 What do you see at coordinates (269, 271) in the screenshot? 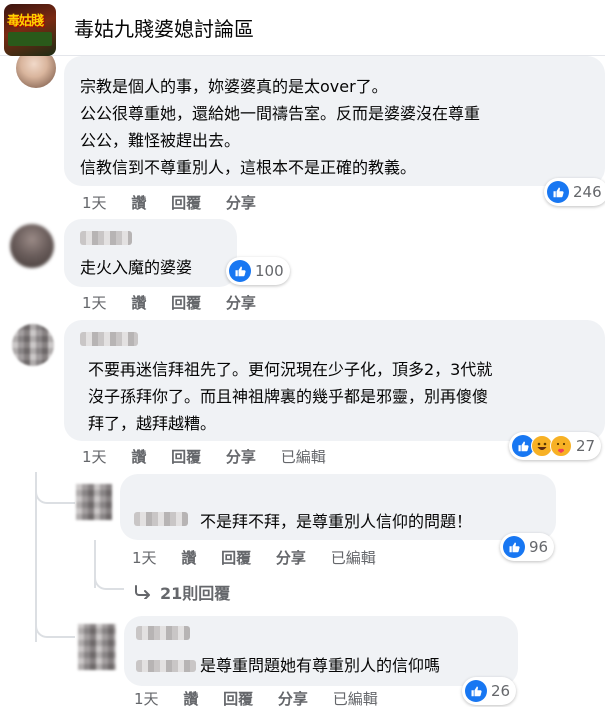
I see `reaction-count: 100` at bounding box center [269, 271].